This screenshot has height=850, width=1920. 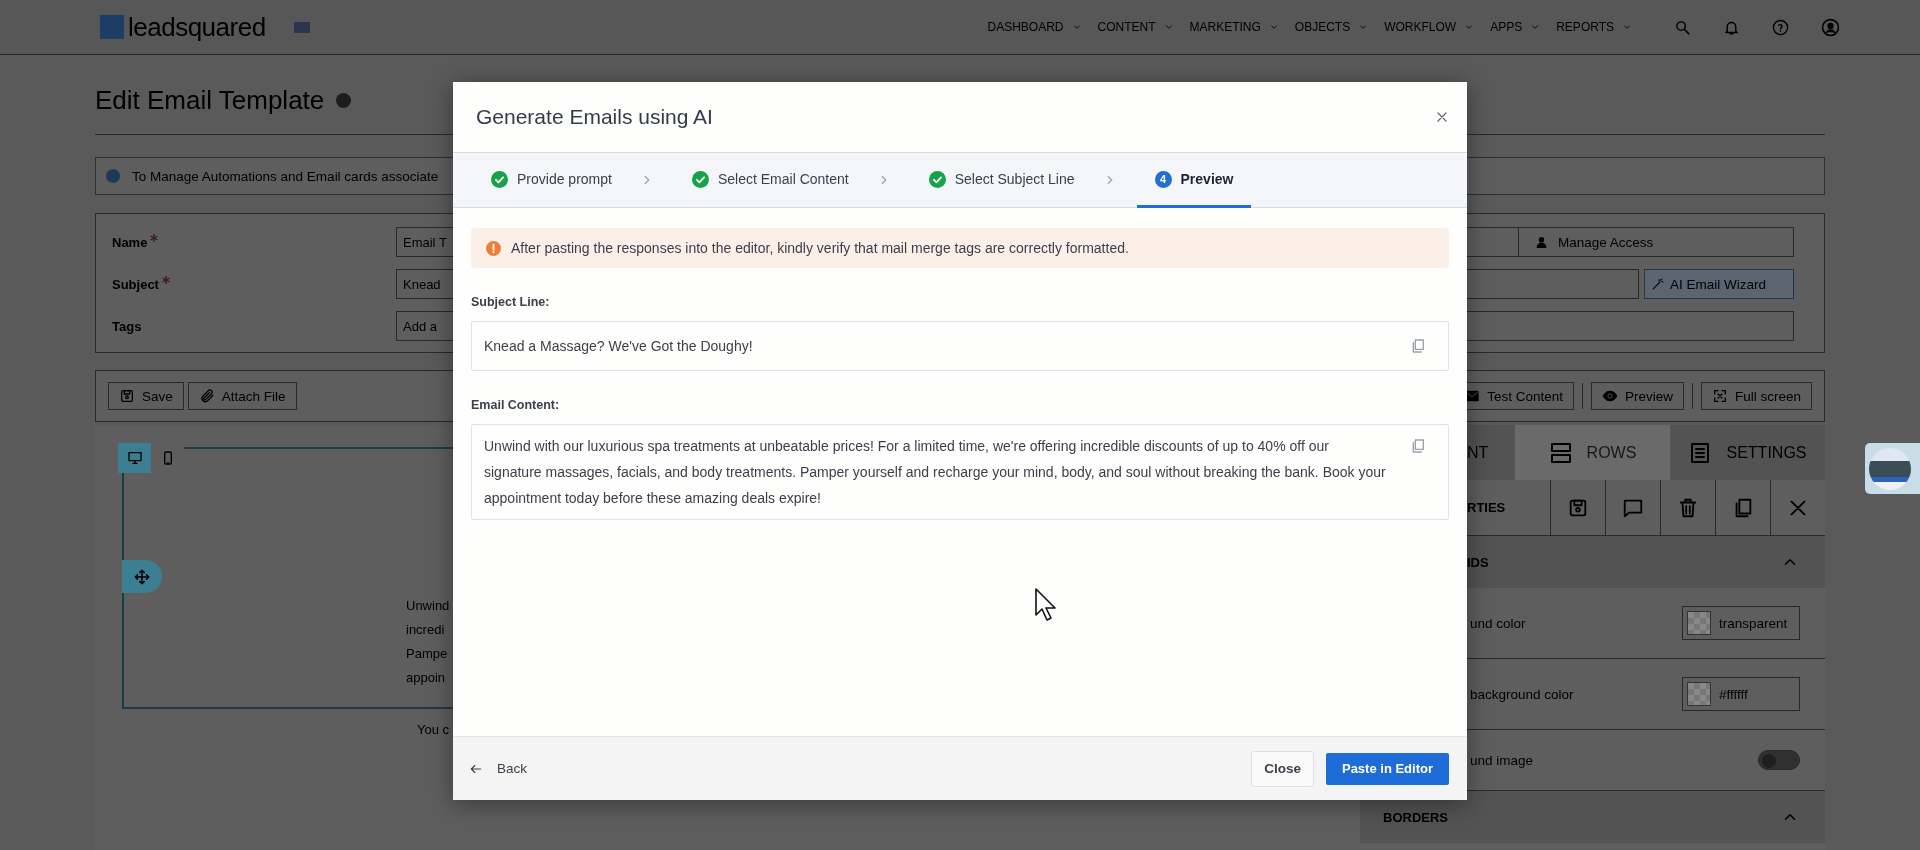 What do you see at coordinates (1034, 27) in the screenshot?
I see `nav-menu-item: DASHBOARD` at bounding box center [1034, 27].